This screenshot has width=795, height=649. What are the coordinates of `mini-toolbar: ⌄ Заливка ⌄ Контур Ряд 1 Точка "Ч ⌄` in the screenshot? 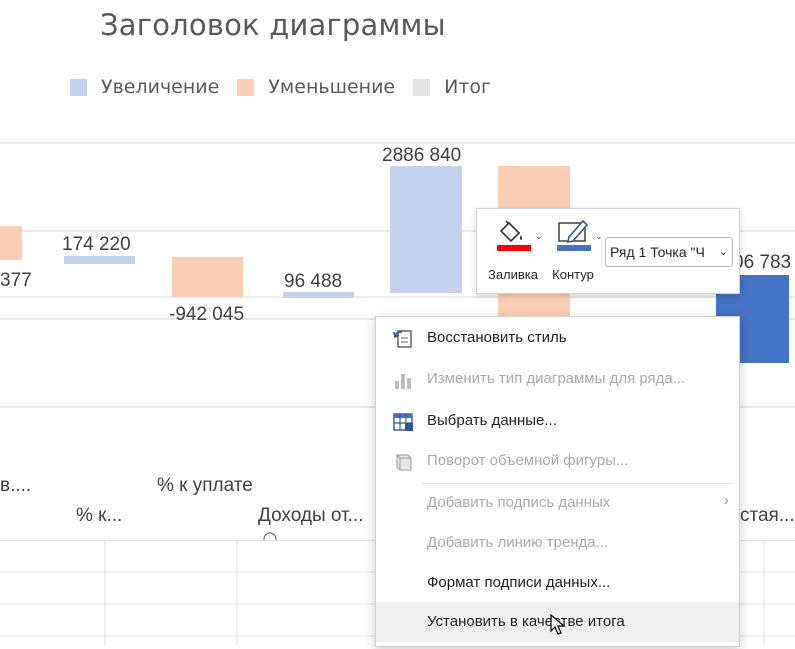 It's located at (608, 251).